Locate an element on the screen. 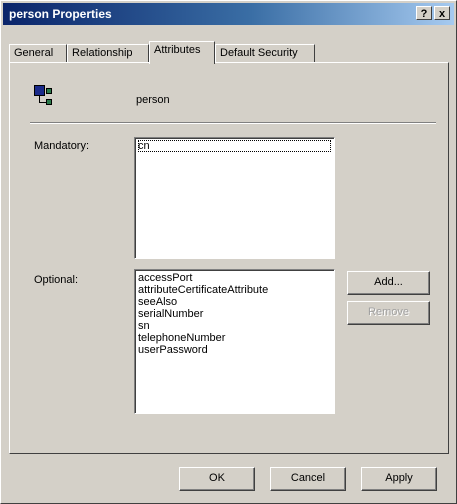 The width and height of the screenshot is (457, 504). window-title: person Properties is located at coordinates (60, 14).